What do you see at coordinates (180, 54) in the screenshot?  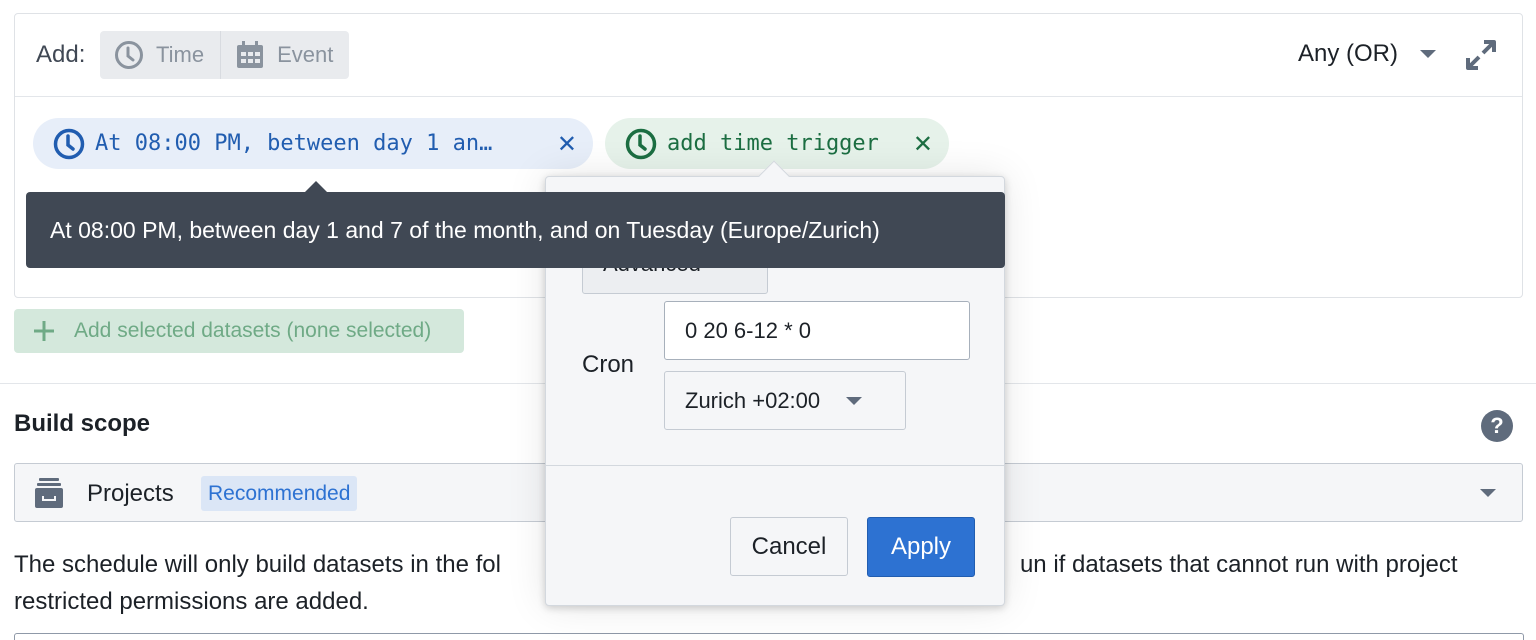 I see `add-time-label: Time` at bounding box center [180, 54].